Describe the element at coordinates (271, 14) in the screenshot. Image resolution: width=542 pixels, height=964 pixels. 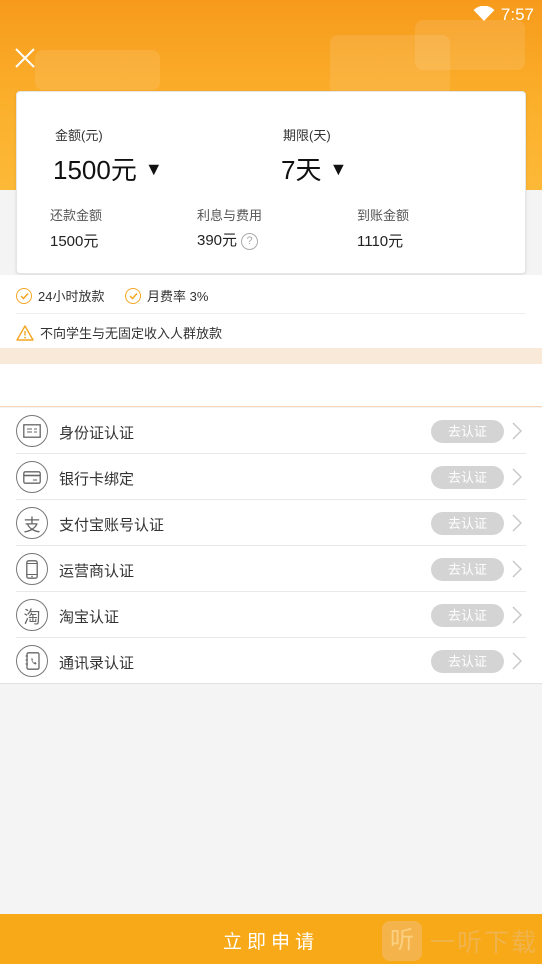
I see `status-bar: 7:57` at that location.